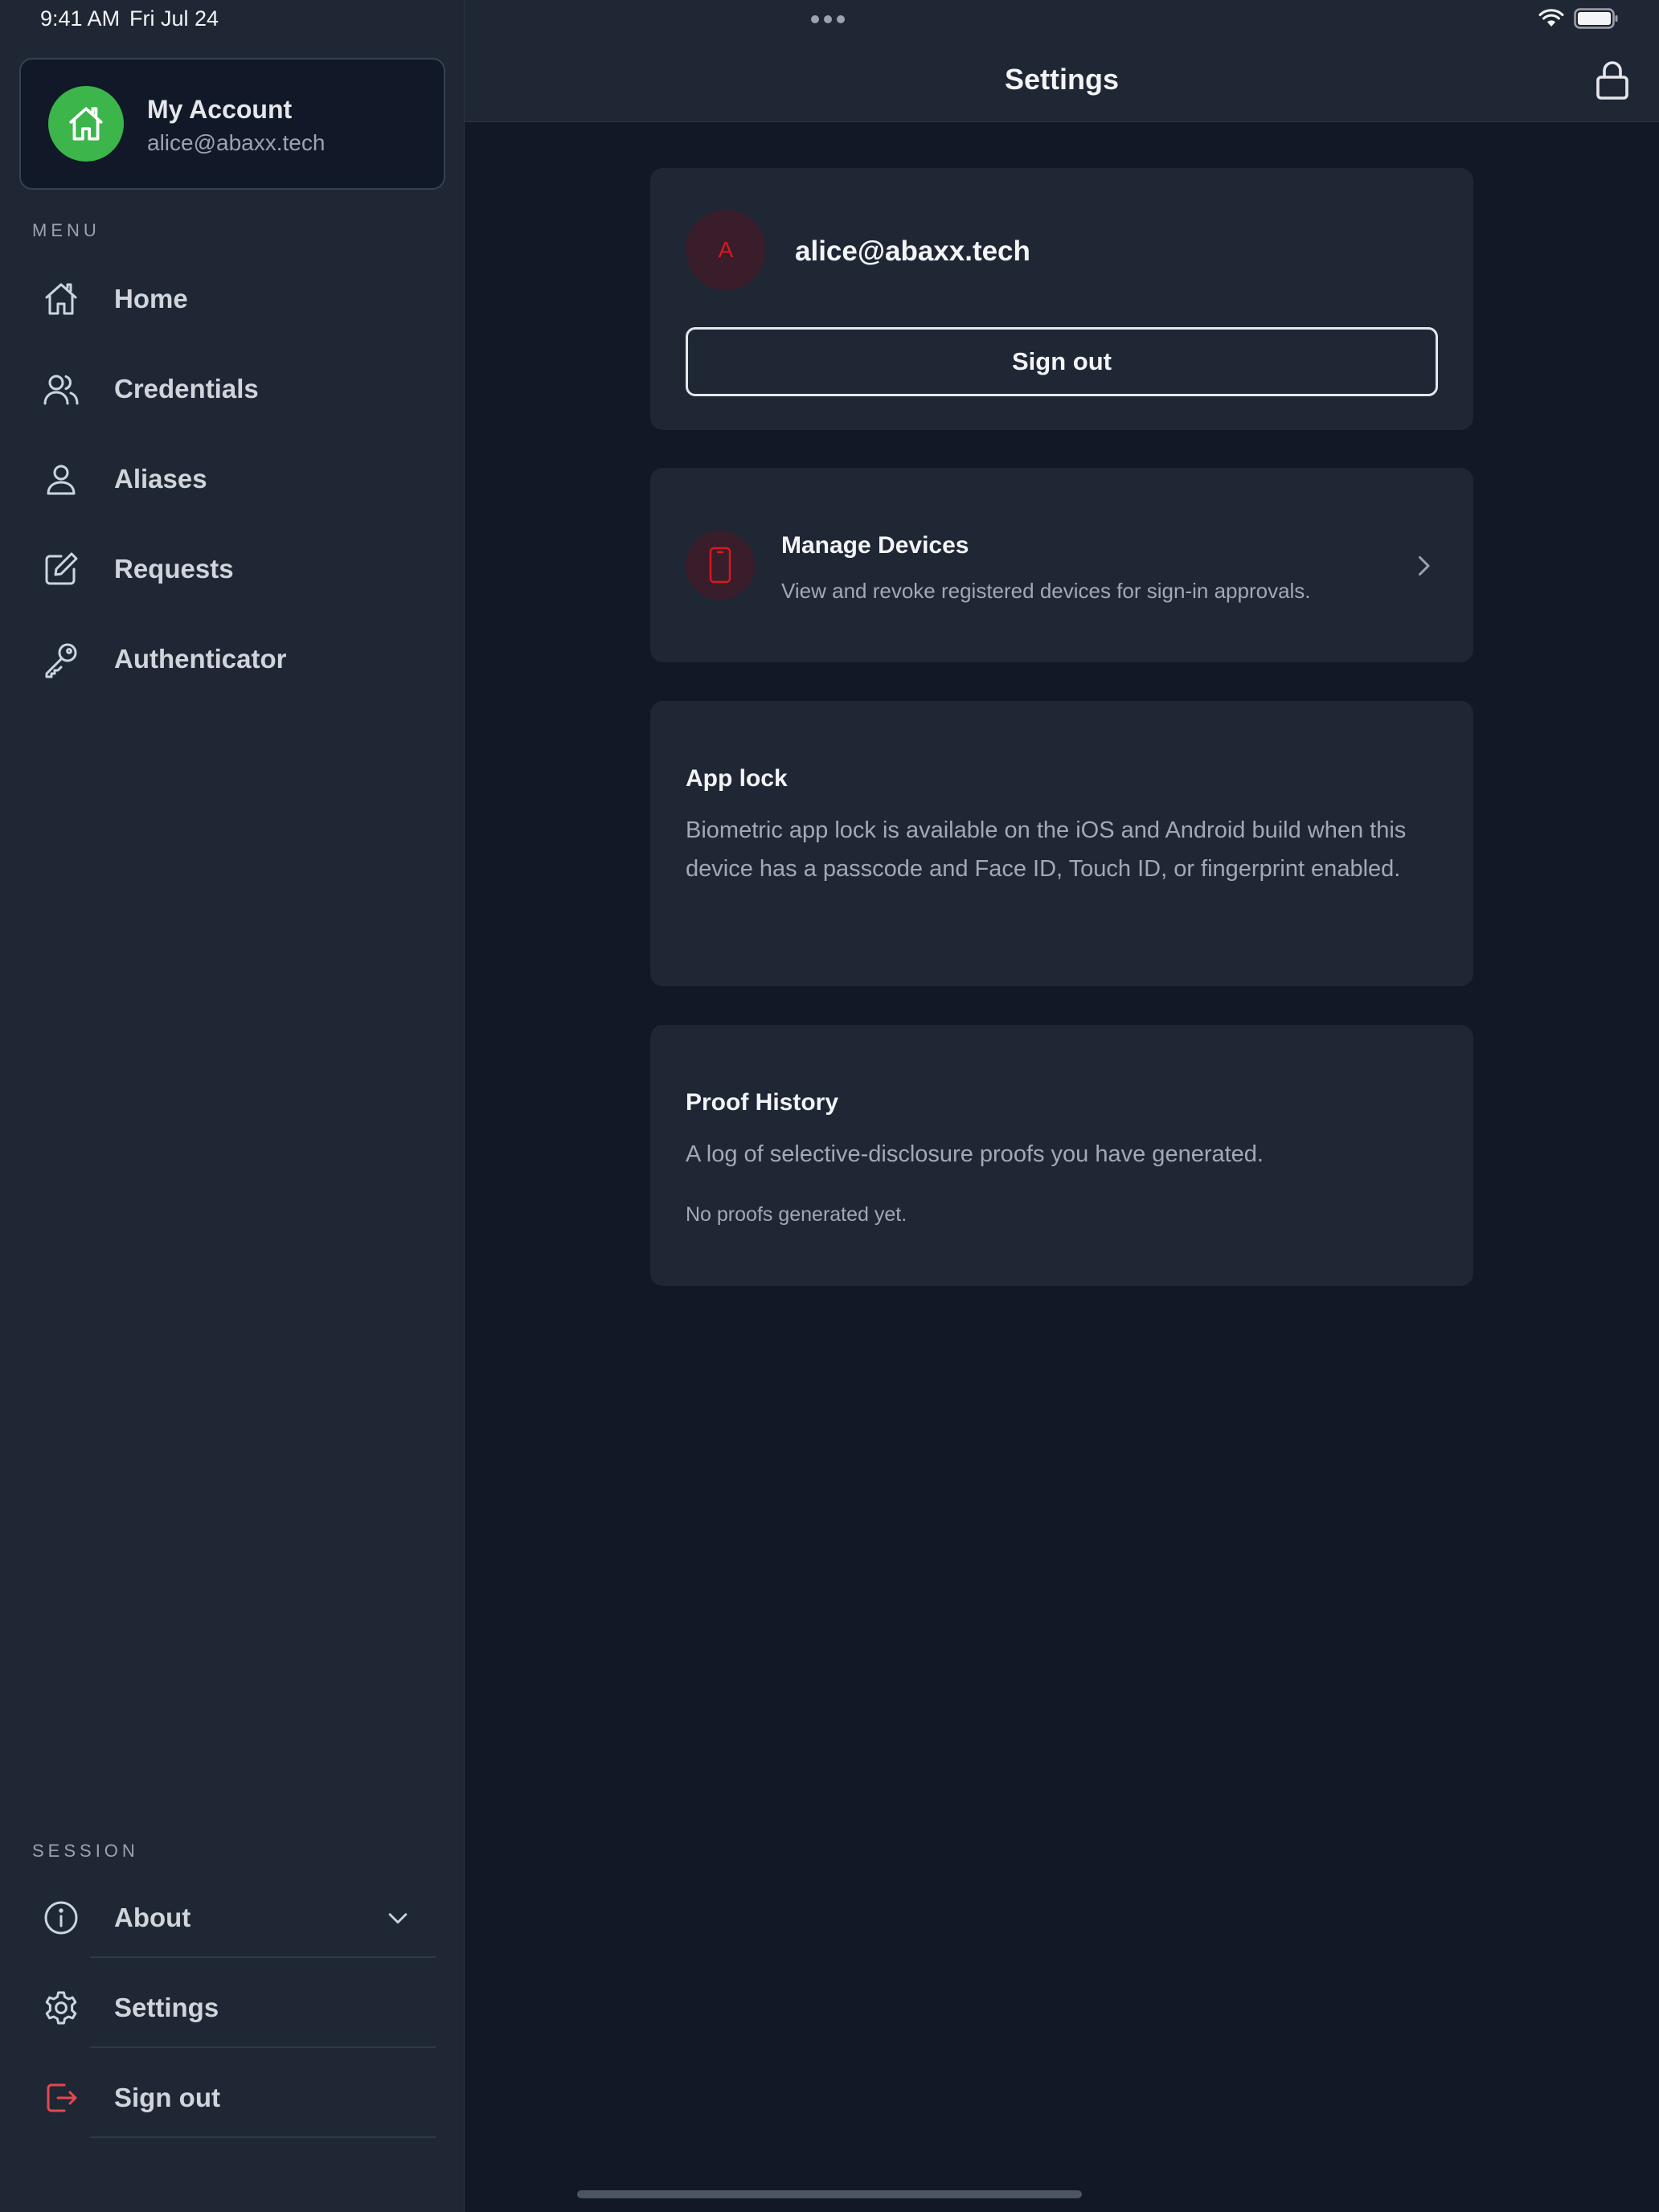 This screenshot has height=2212, width=1659. I want to click on sidebar-item-label: Authenticator, so click(200, 659).